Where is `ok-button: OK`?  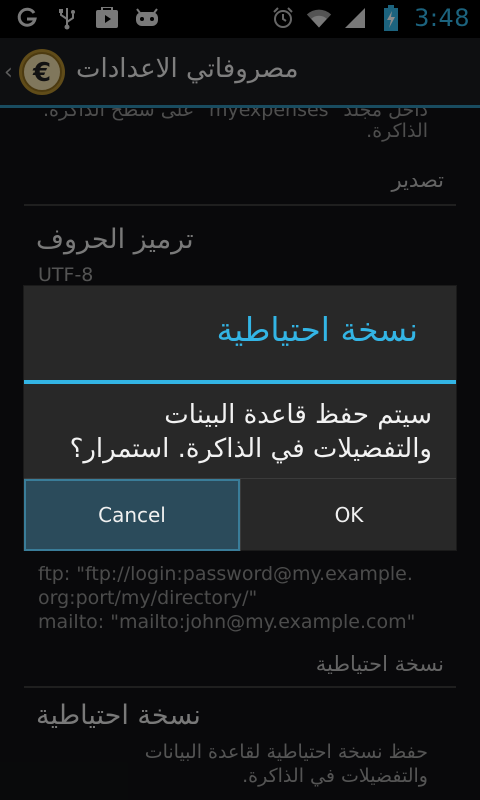 ok-button: OK is located at coordinates (348, 515).